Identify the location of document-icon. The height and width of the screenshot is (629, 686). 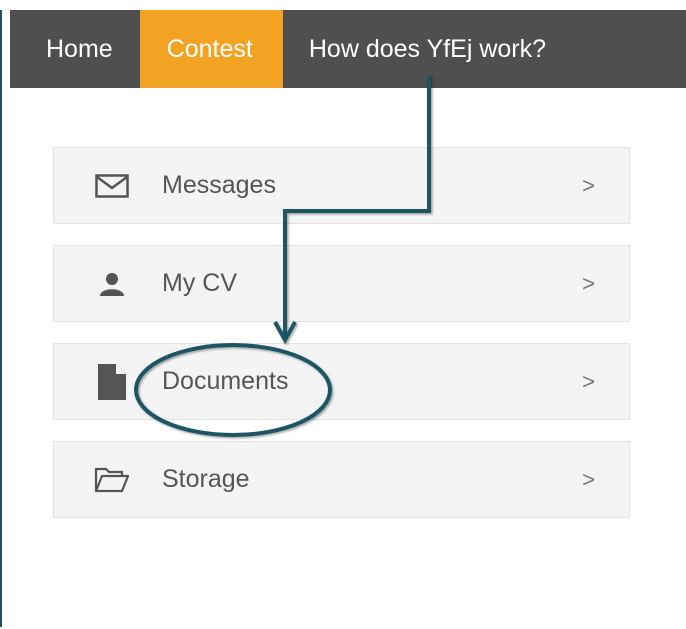
(112, 381).